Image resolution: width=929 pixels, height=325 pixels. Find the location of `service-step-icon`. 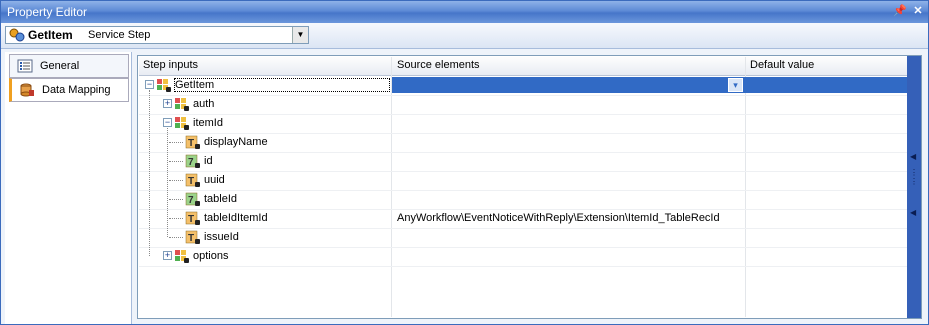

service-step-icon is located at coordinates (17, 35).